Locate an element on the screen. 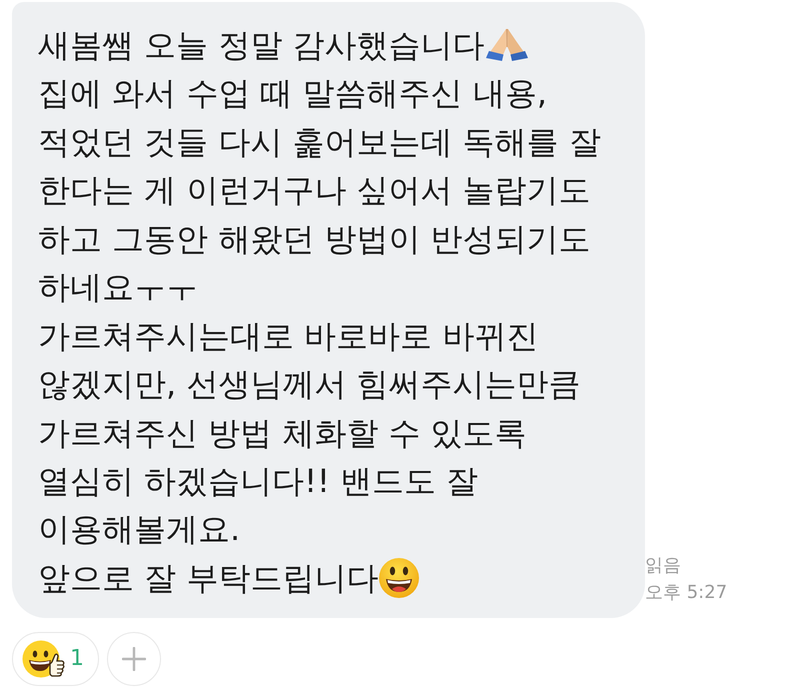 The image size is (800, 699). message-text-line: 하네요ㅜㅜ is located at coordinates (118, 287).